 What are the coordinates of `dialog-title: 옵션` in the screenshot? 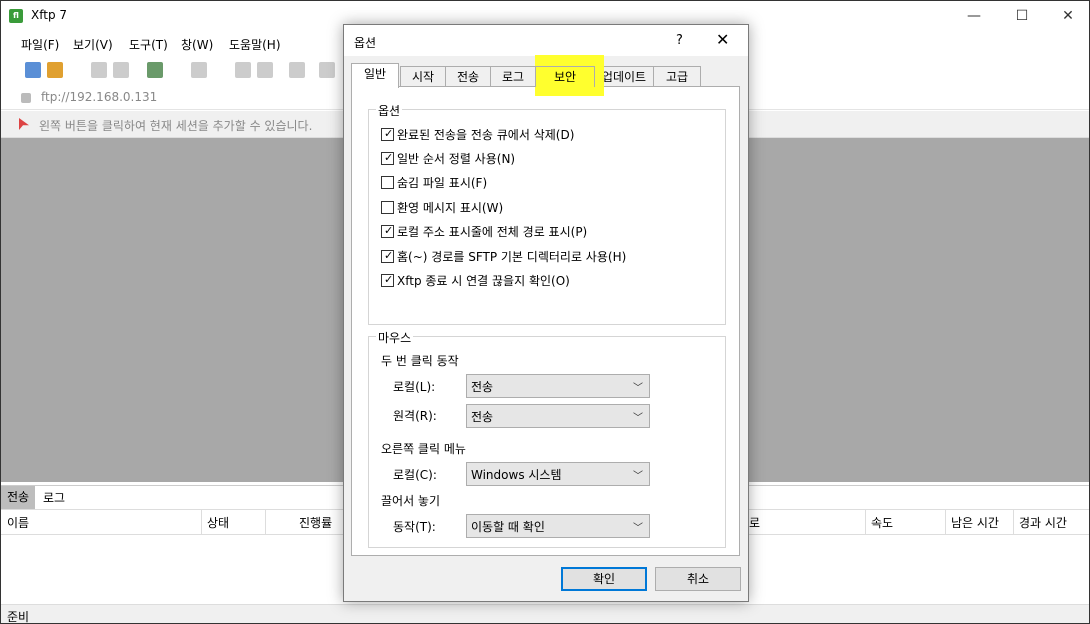 It's located at (365, 43).